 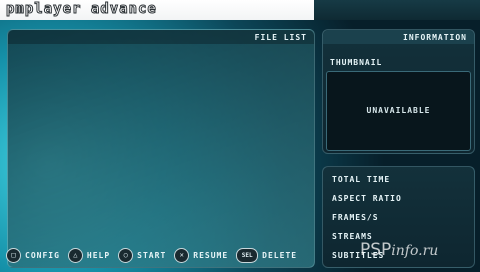 I want to click on cross-button-icon: ✕, so click(x=182, y=255).